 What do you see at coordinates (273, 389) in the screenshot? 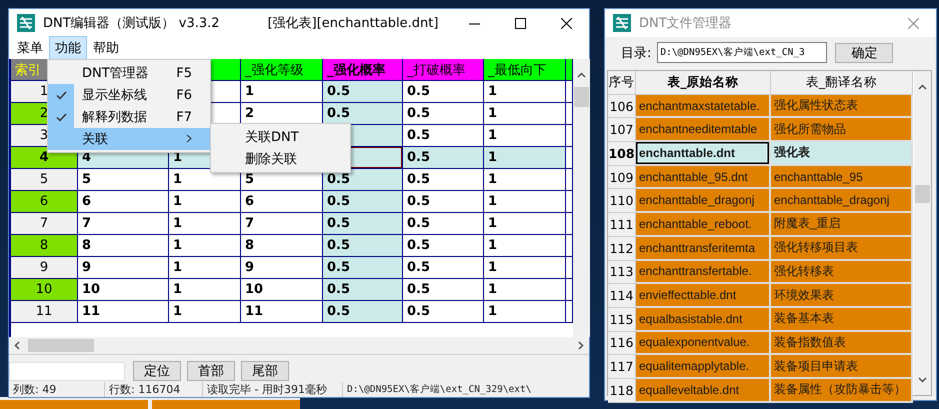
I see `status-text: 读取完毕 - 用时391毫秒` at bounding box center [273, 389].